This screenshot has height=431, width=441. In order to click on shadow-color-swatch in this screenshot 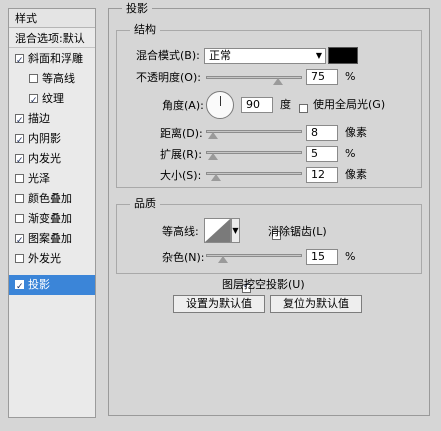, I will do `click(343, 55)`.